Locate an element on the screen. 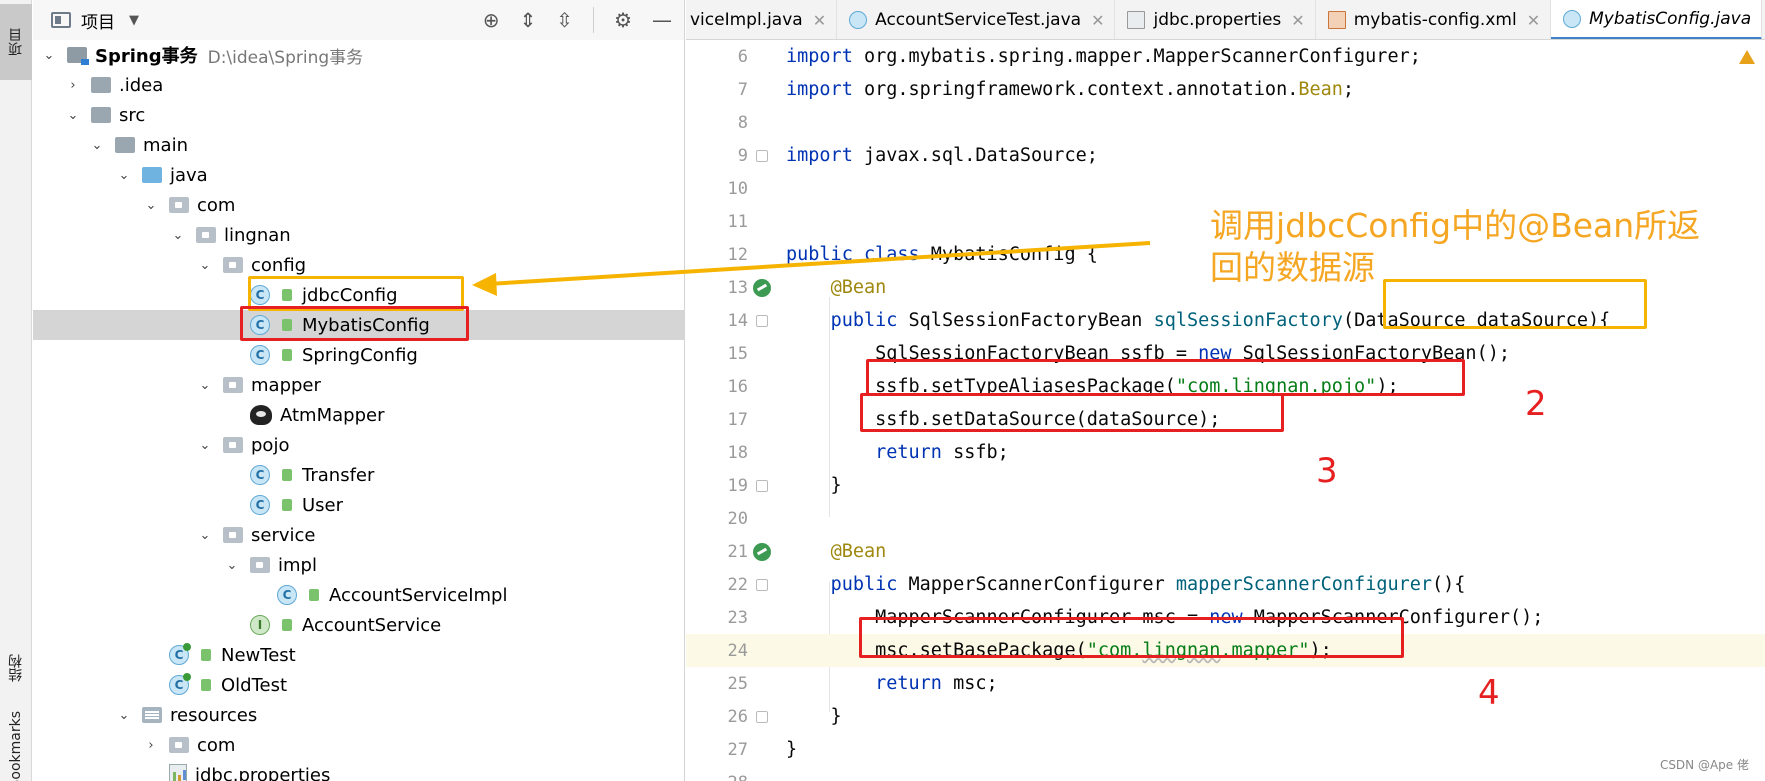 Image resolution: width=1765 pixels, height=781 pixels. tree-item-src: ⌄ src is located at coordinates (358, 115).